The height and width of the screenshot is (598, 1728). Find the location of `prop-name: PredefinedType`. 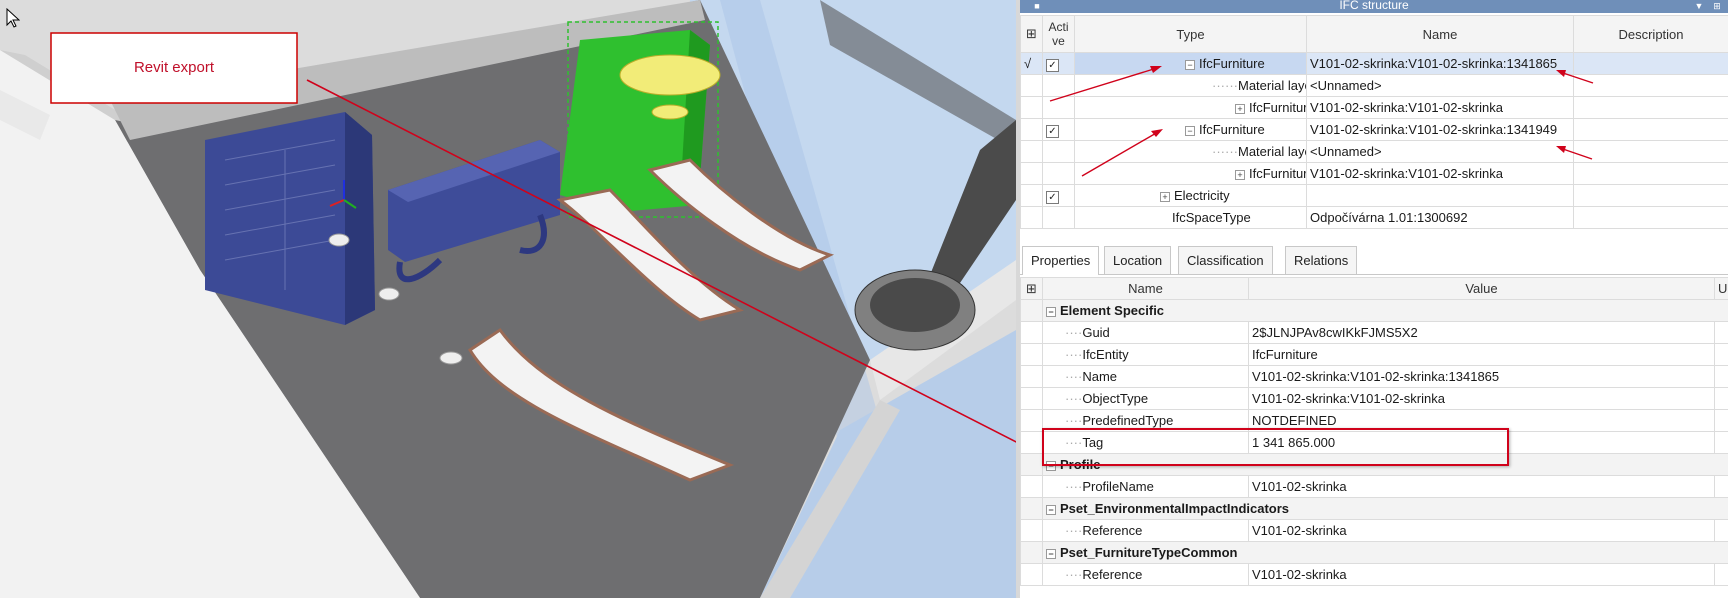

prop-name: PredefinedType is located at coordinates (1128, 420).